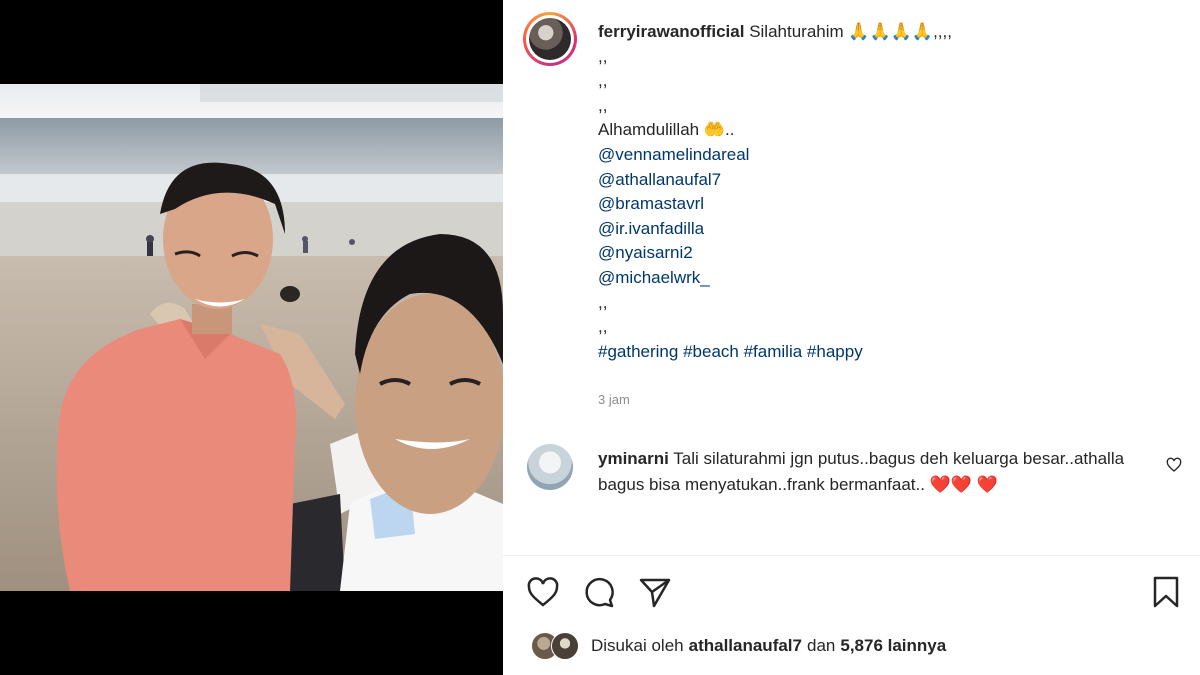 This screenshot has height=675, width=1200. Describe the element at coordinates (543, 592) in the screenshot. I see `heart-icon` at that location.